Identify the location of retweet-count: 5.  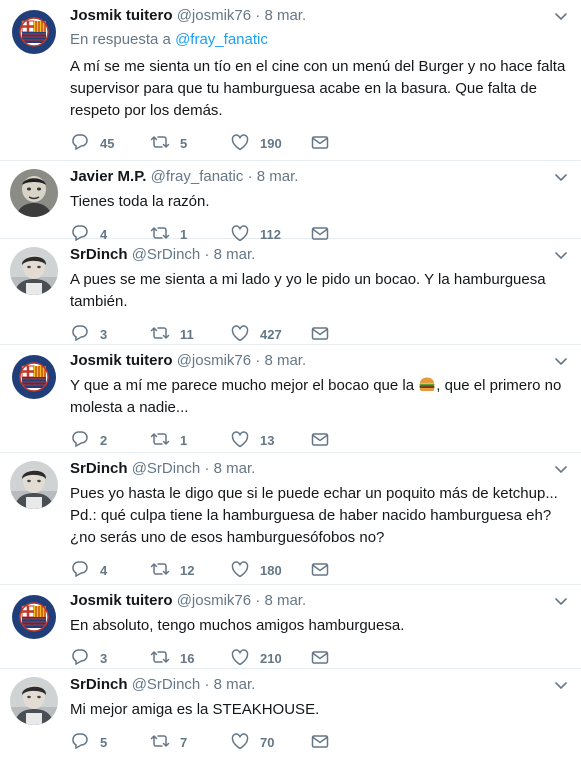
(184, 143).